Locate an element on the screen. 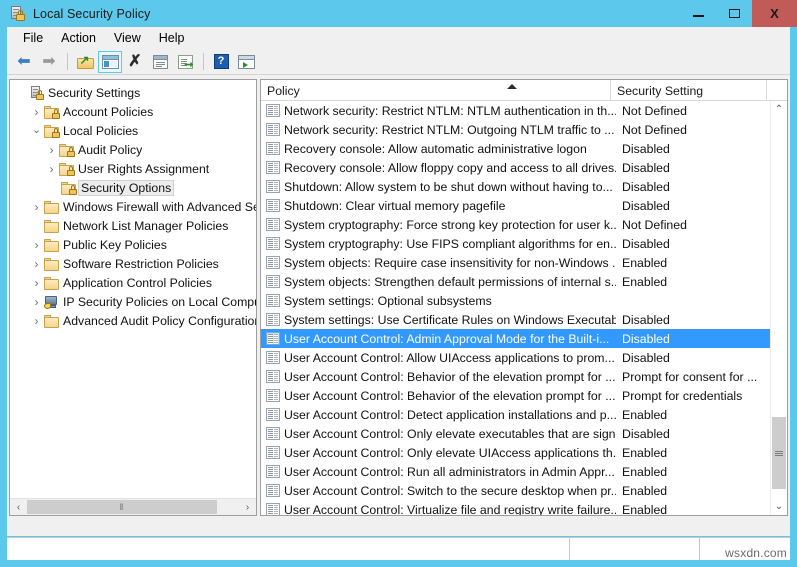 The width and height of the screenshot is (797, 567). back-icon: ⬅ is located at coordinates (24, 61).